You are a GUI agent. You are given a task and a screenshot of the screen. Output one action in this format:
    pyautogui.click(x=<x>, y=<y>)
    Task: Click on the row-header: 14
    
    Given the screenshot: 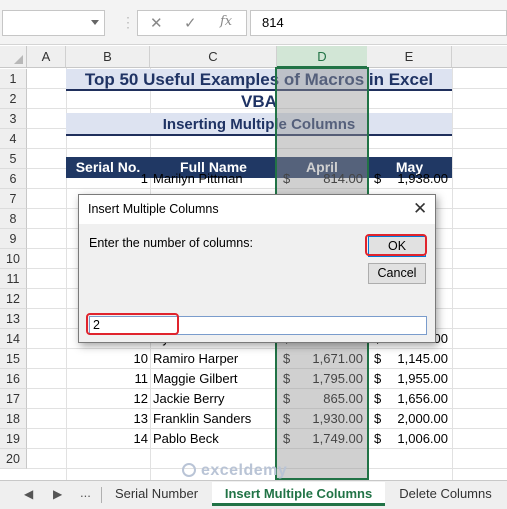 What is the action you would take?
    pyautogui.click(x=13, y=339)
    